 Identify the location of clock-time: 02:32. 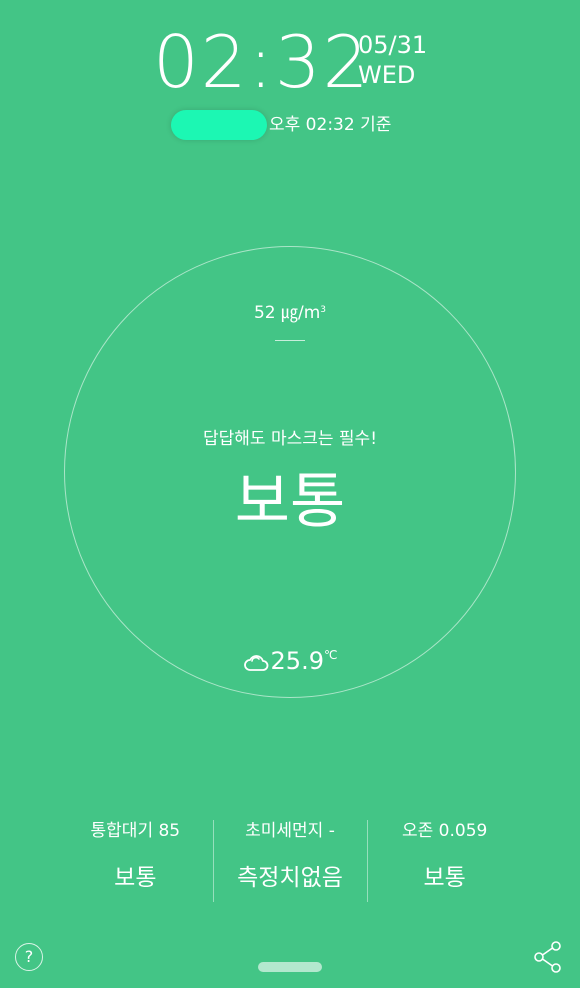
(262, 62).